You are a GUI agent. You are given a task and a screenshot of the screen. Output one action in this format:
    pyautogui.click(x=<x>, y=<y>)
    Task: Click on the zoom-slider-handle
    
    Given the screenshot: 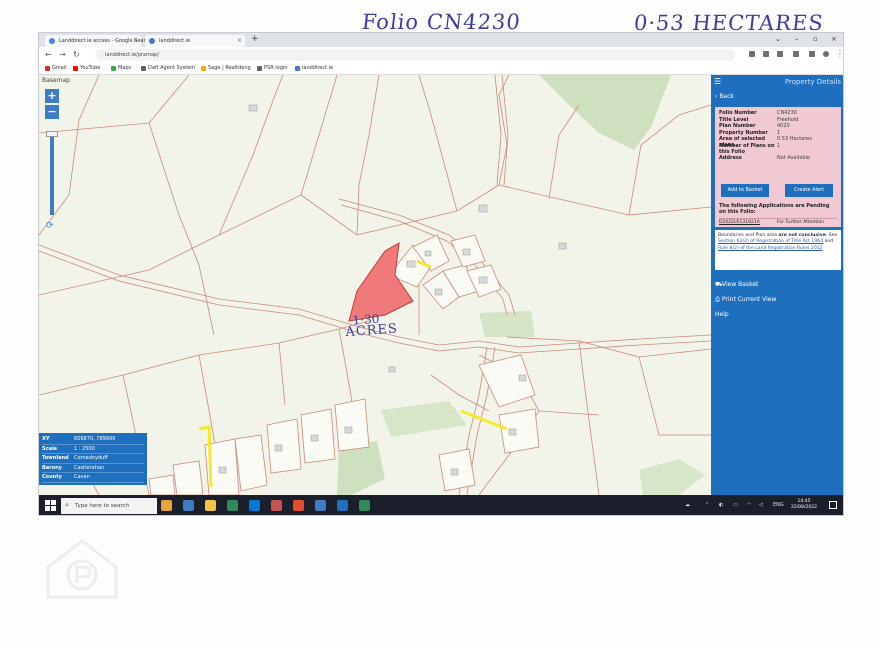 What is the action you would take?
    pyautogui.click(x=52, y=134)
    